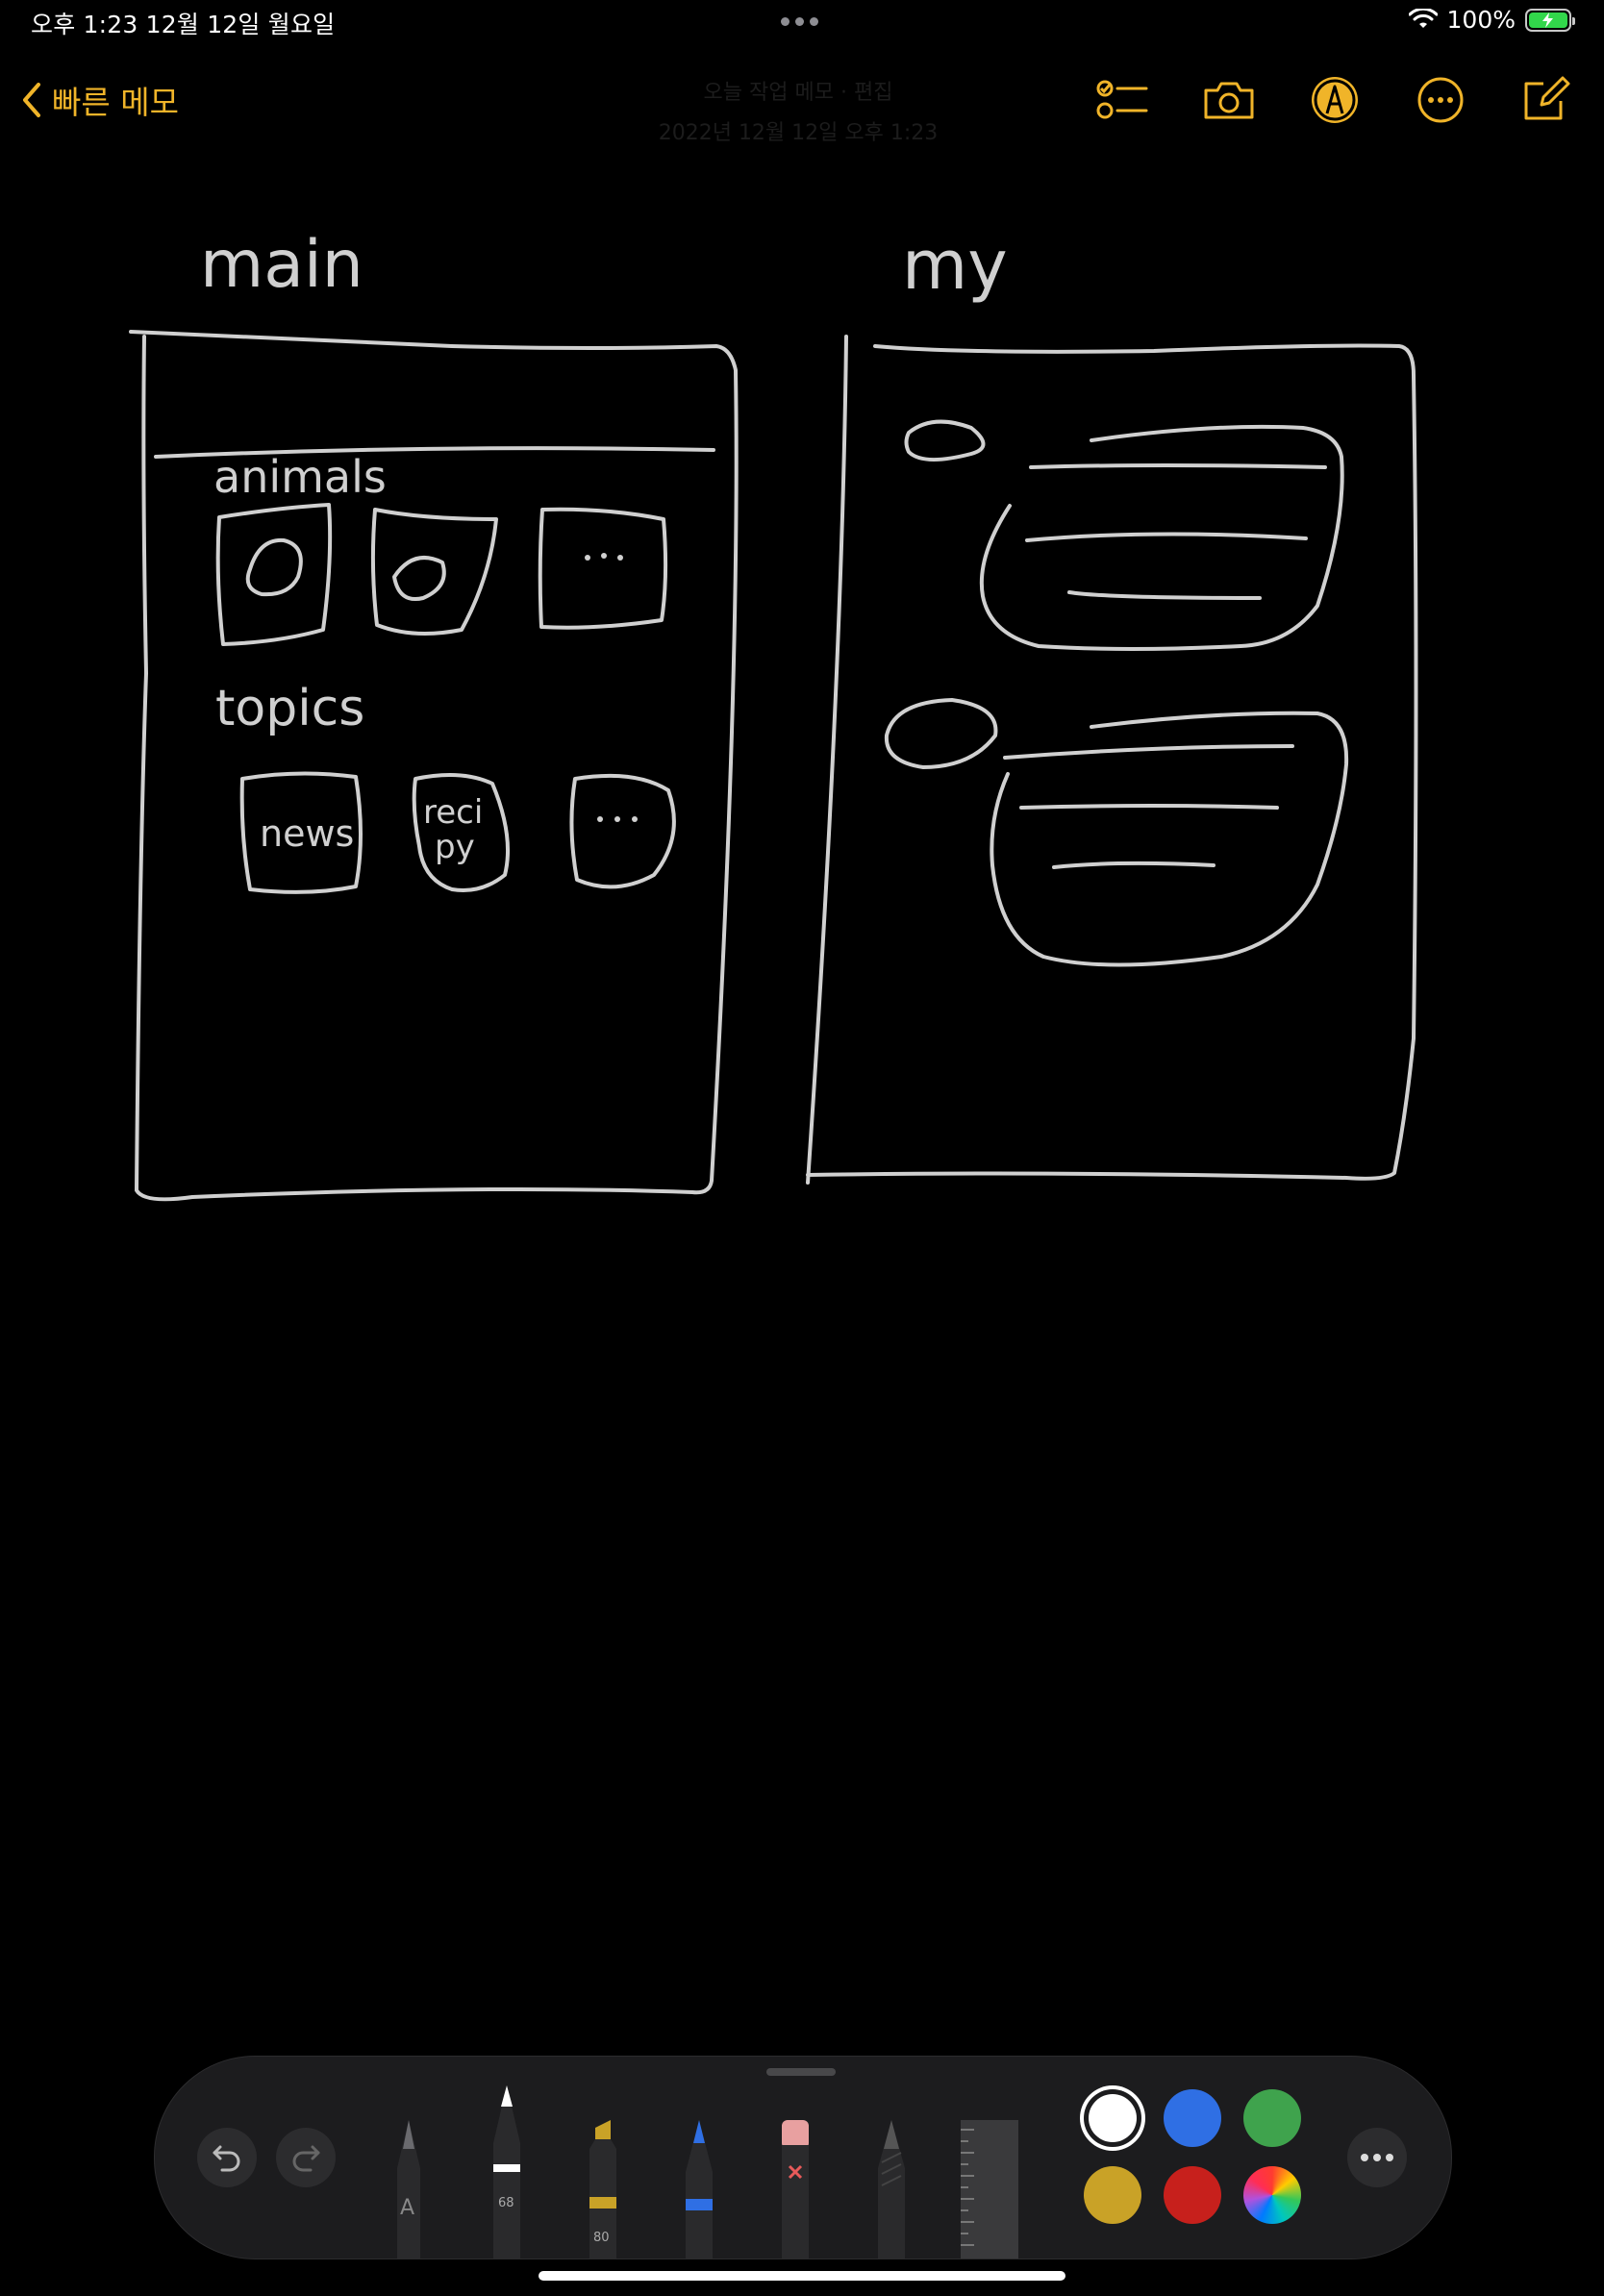 Image resolution: width=1604 pixels, height=2296 pixels. I want to click on redo-icon, so click(306, 2158).